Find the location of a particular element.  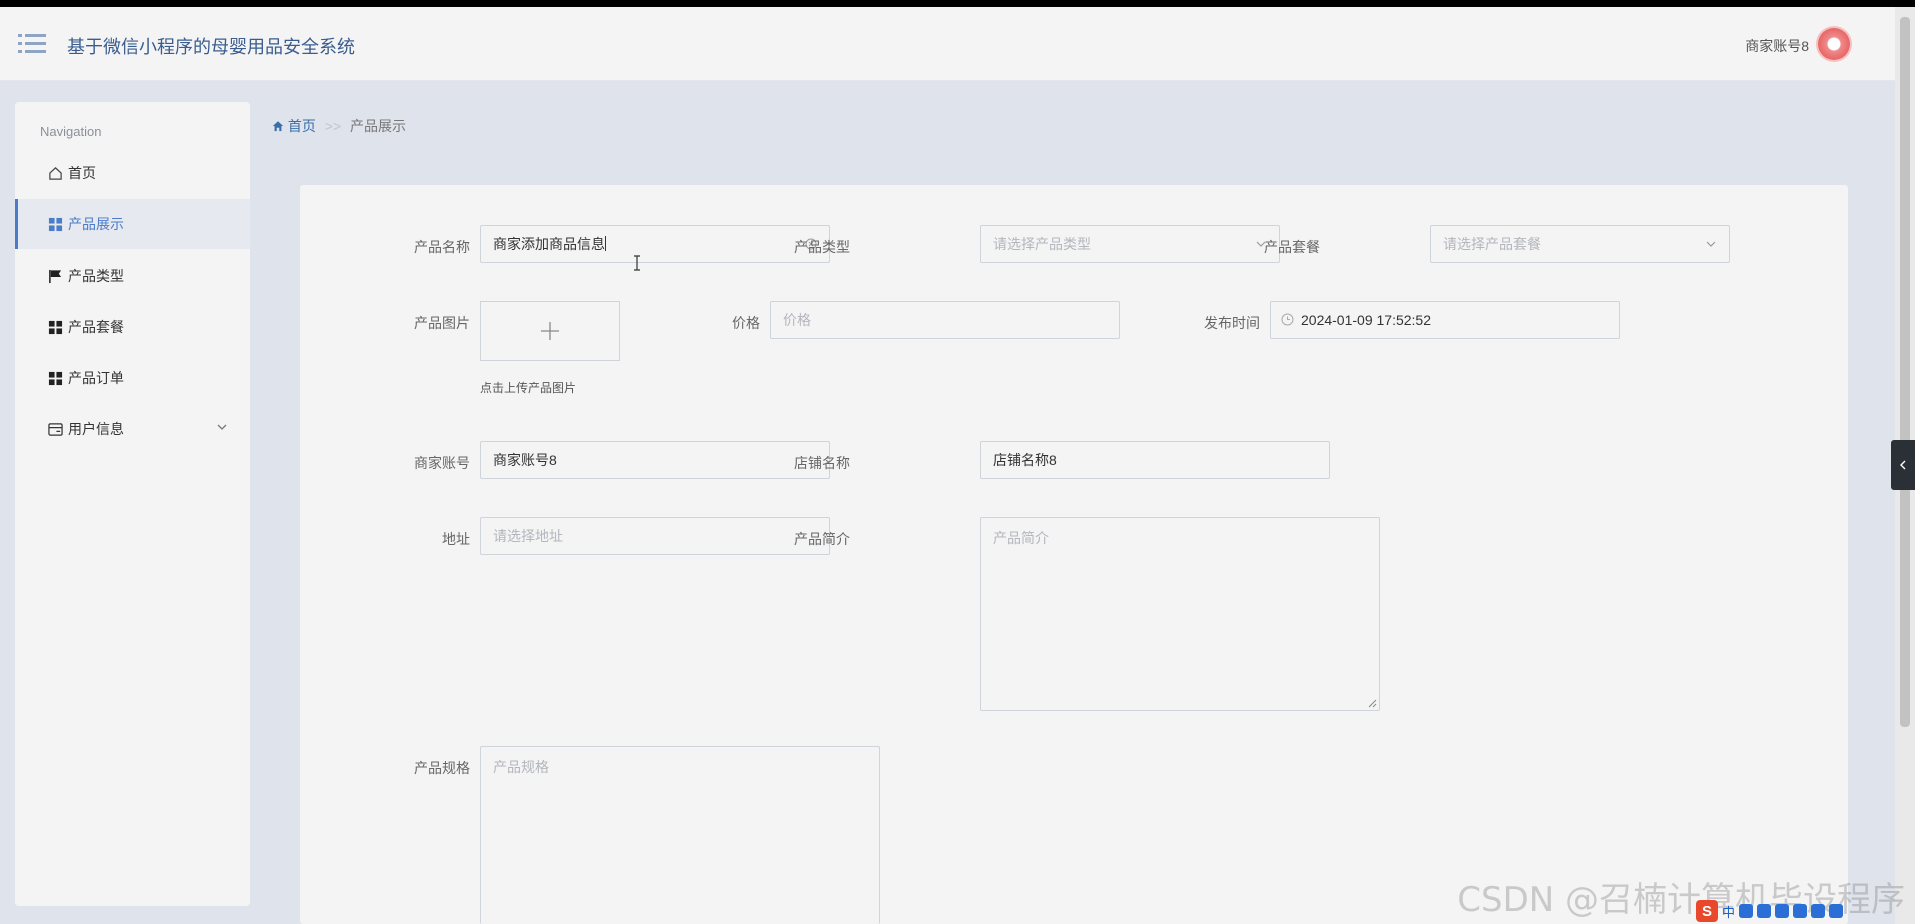

breadcrumb: 首页 >> 产品展示 is located at coordinates (339, 126).